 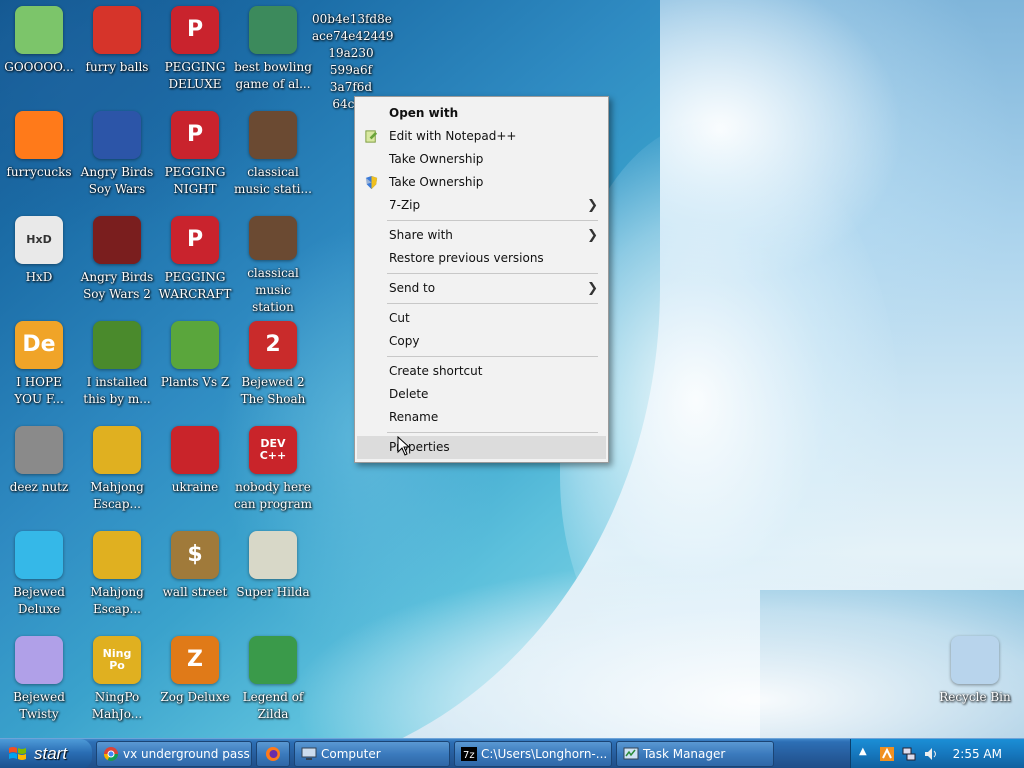 What do you see at coordinates (39, 345) in the screenshot?
I see `app-icon: De` at bounding box center [39, 345].